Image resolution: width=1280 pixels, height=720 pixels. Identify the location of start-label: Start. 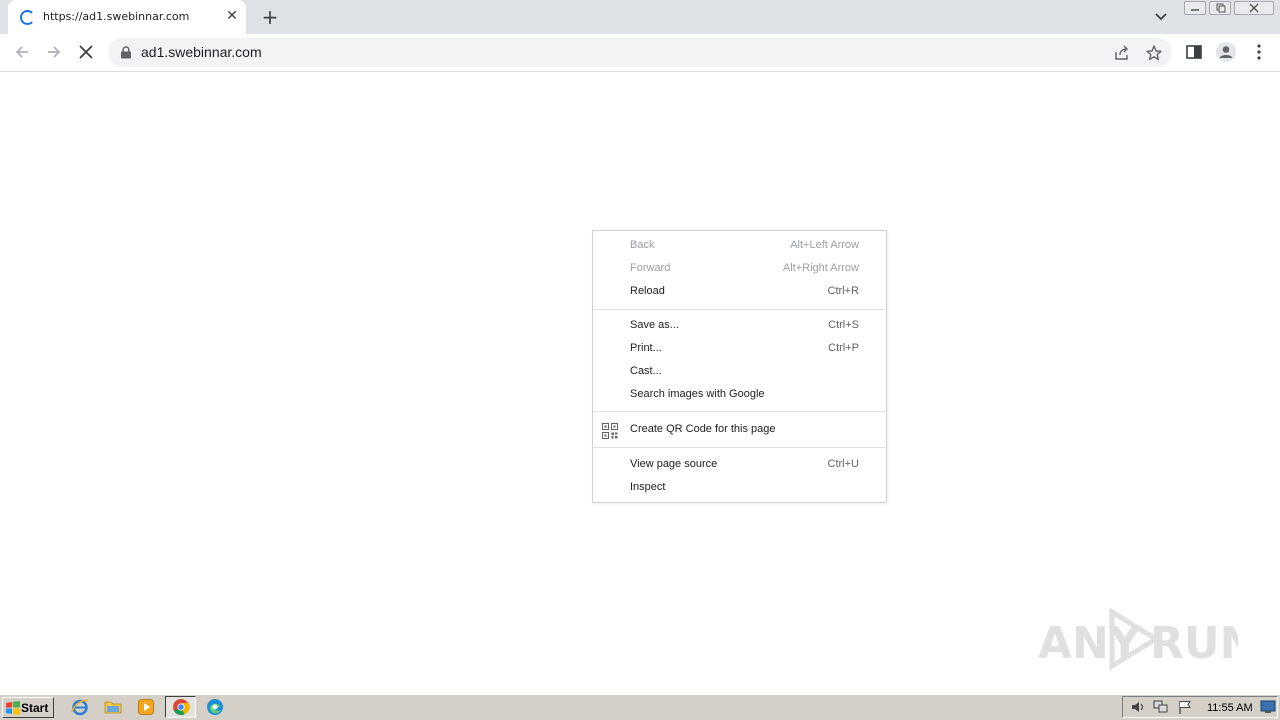
(35, 708).